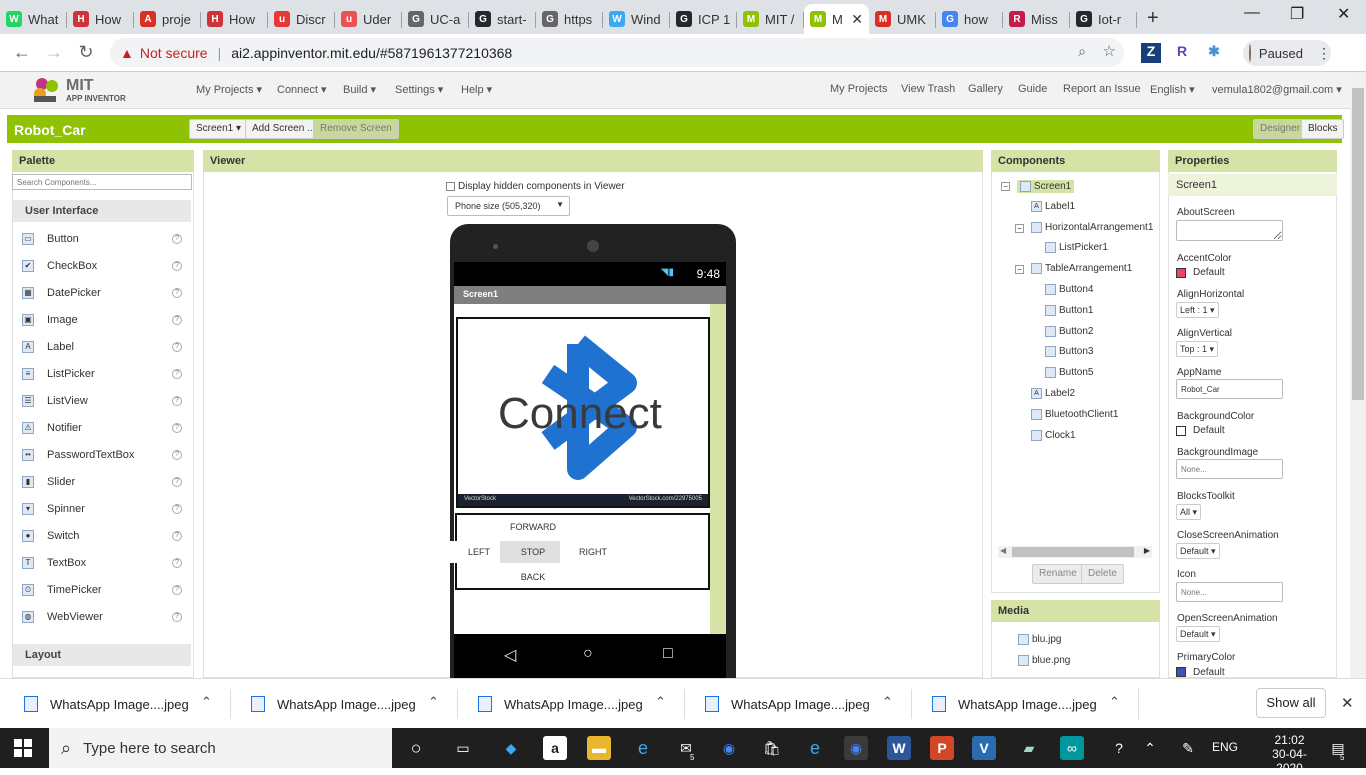 This screenshot has height=775, width=1366. I want to click on cortana-icon: ○, so click(416, 748).